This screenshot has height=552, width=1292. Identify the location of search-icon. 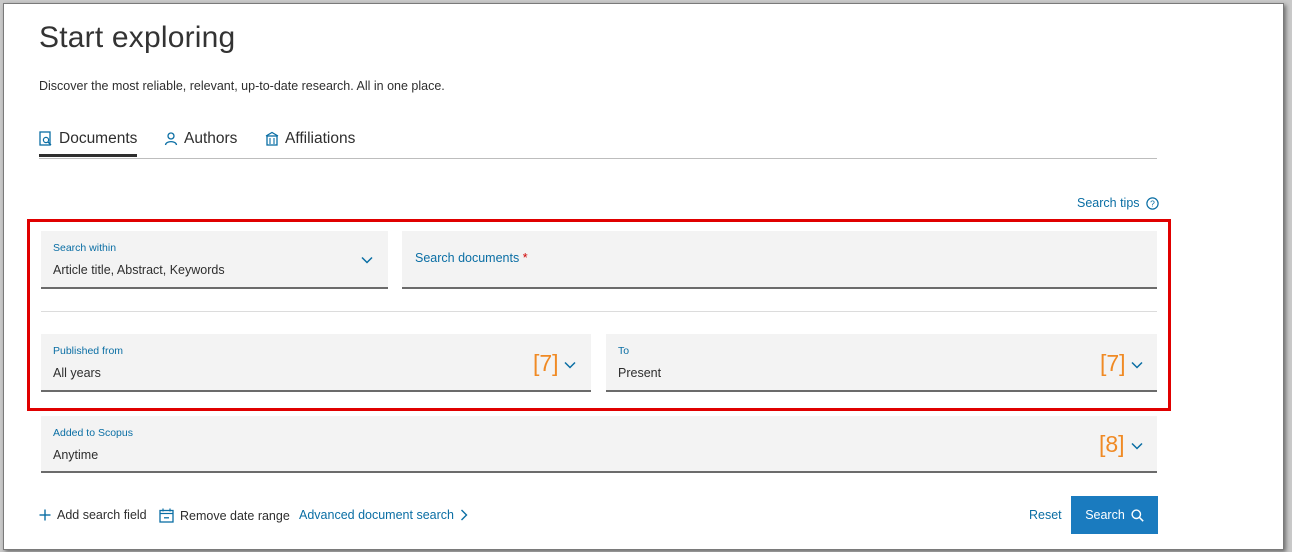
(1137, 515).